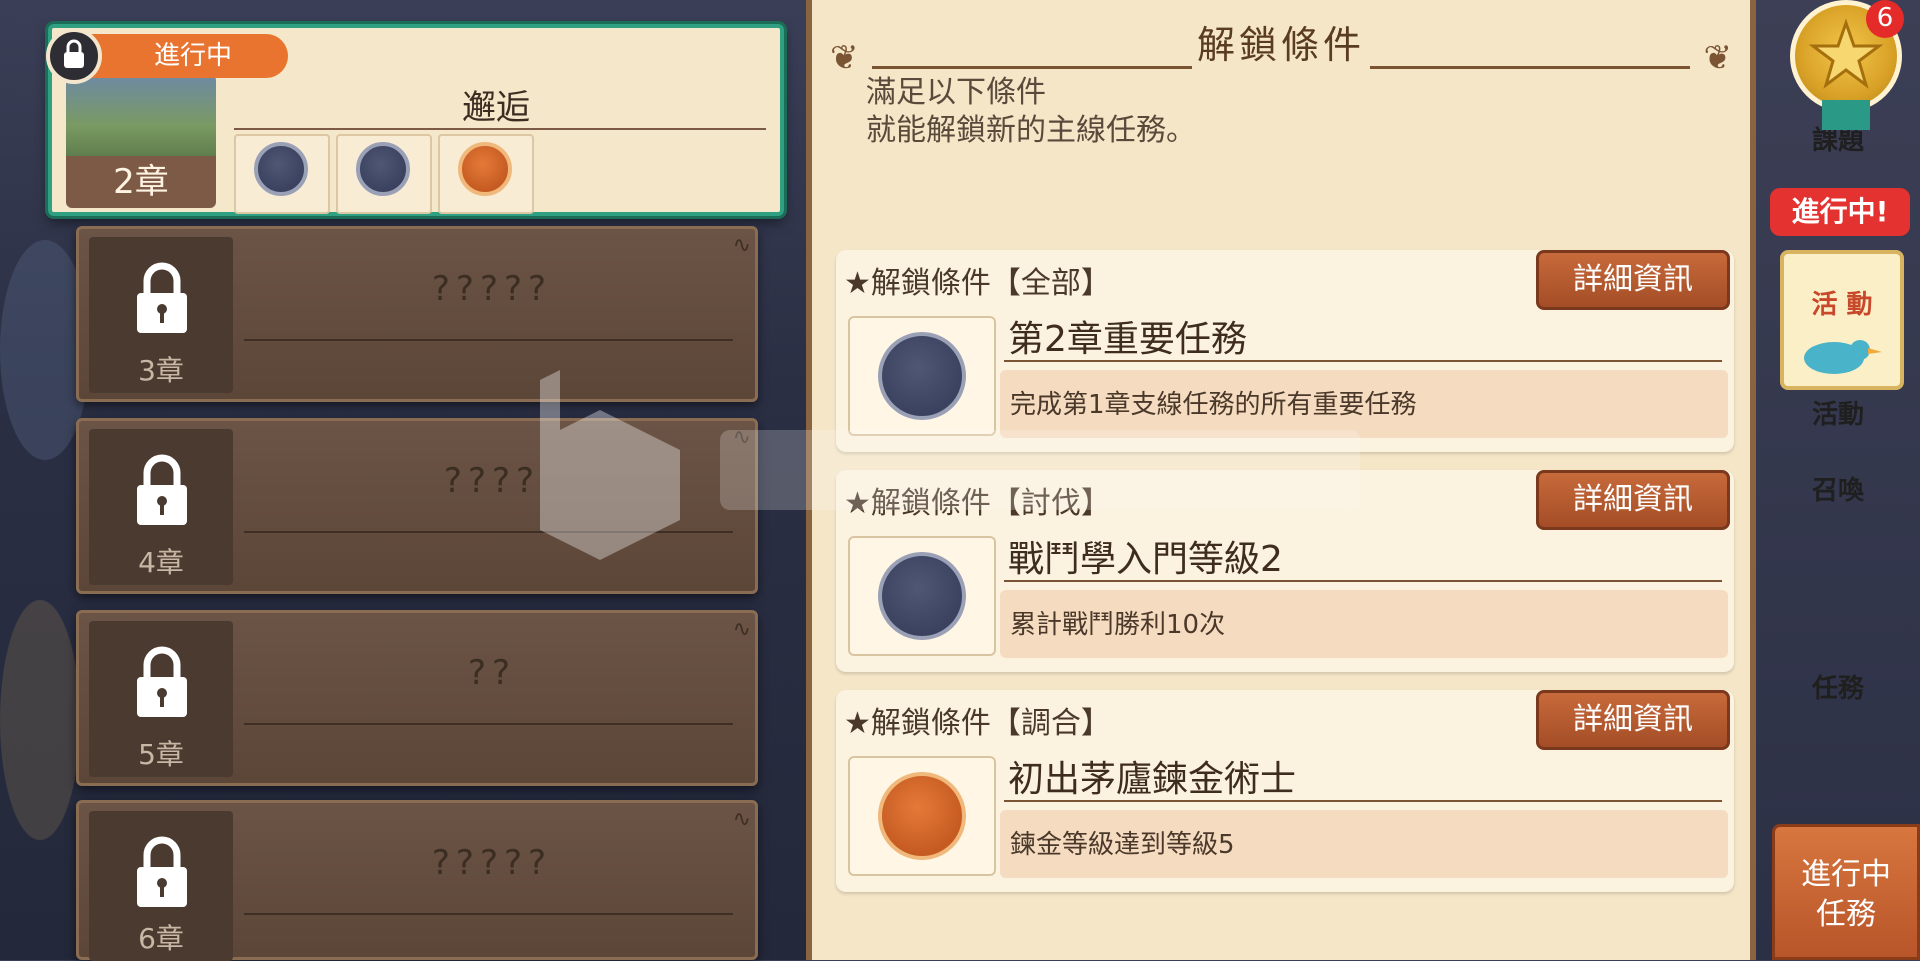  I want to click on condition-name: 戰鬥學入門等級2, so click(1145, 559).